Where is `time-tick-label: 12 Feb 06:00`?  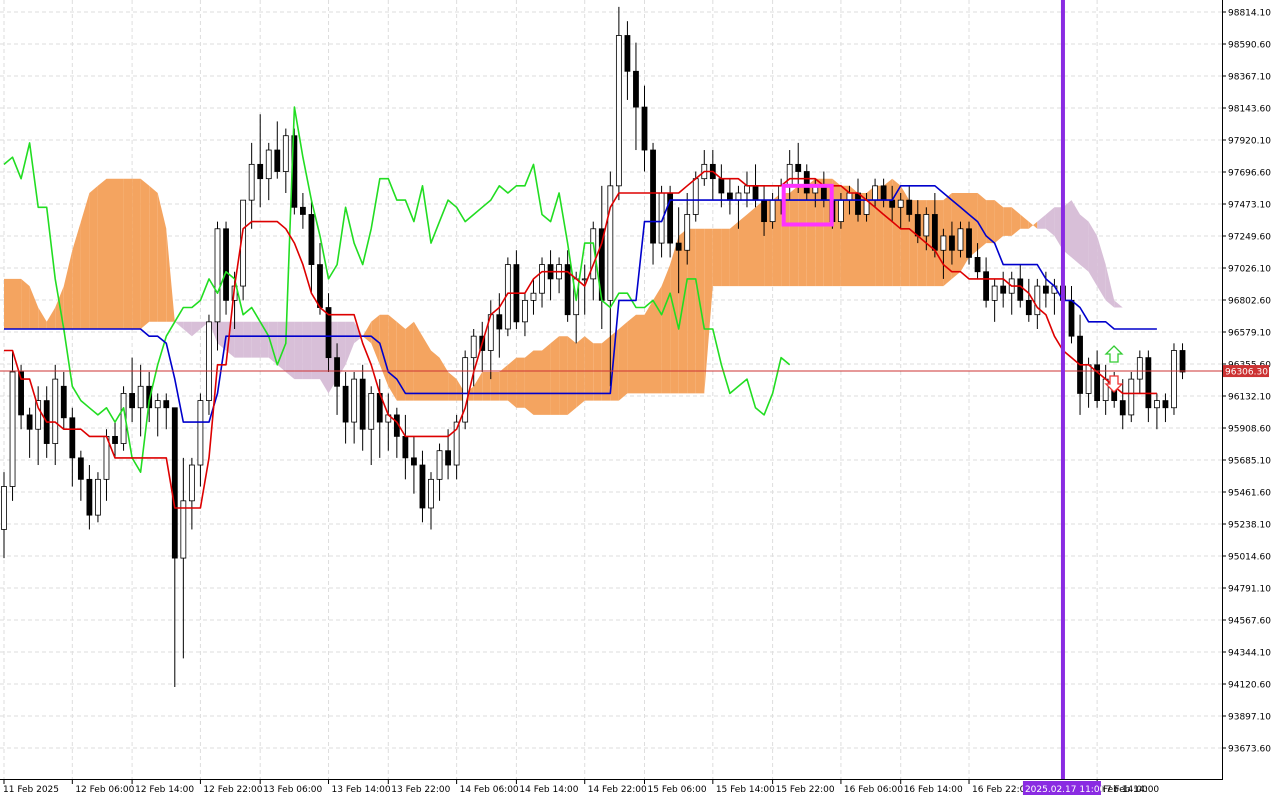
time-tick-label: 12 Feb 06:00 is located at coordinates (104, 790).